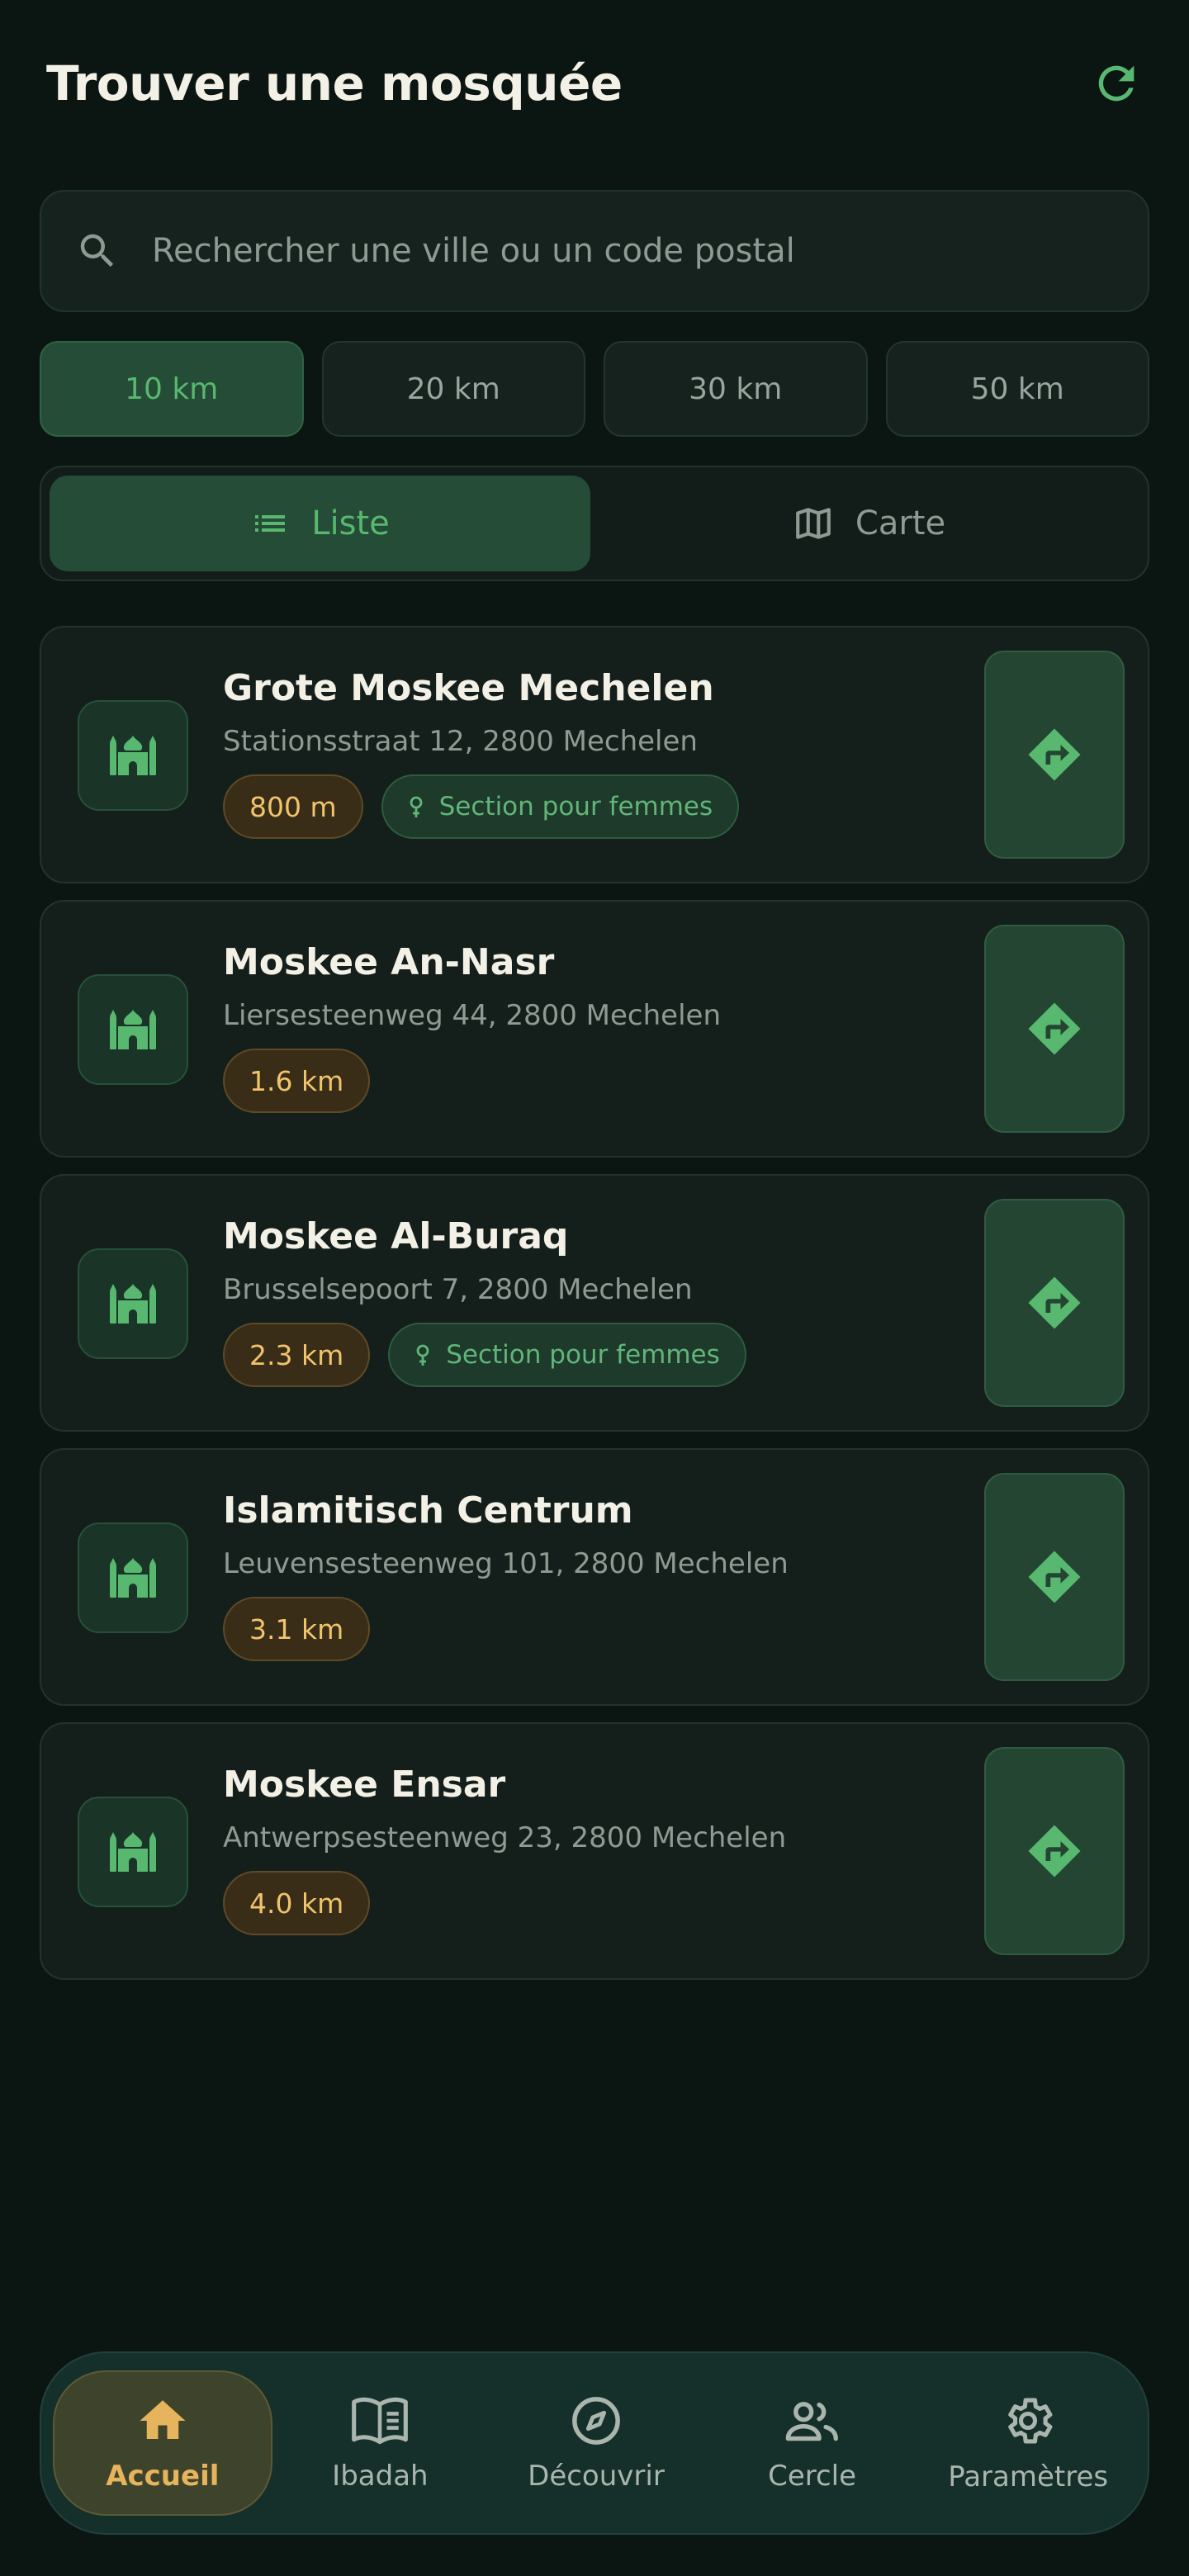  Describe the element at coordinates (334, 83) in the screenshot. I see `page-title: Trouver une mosquée` at that location.